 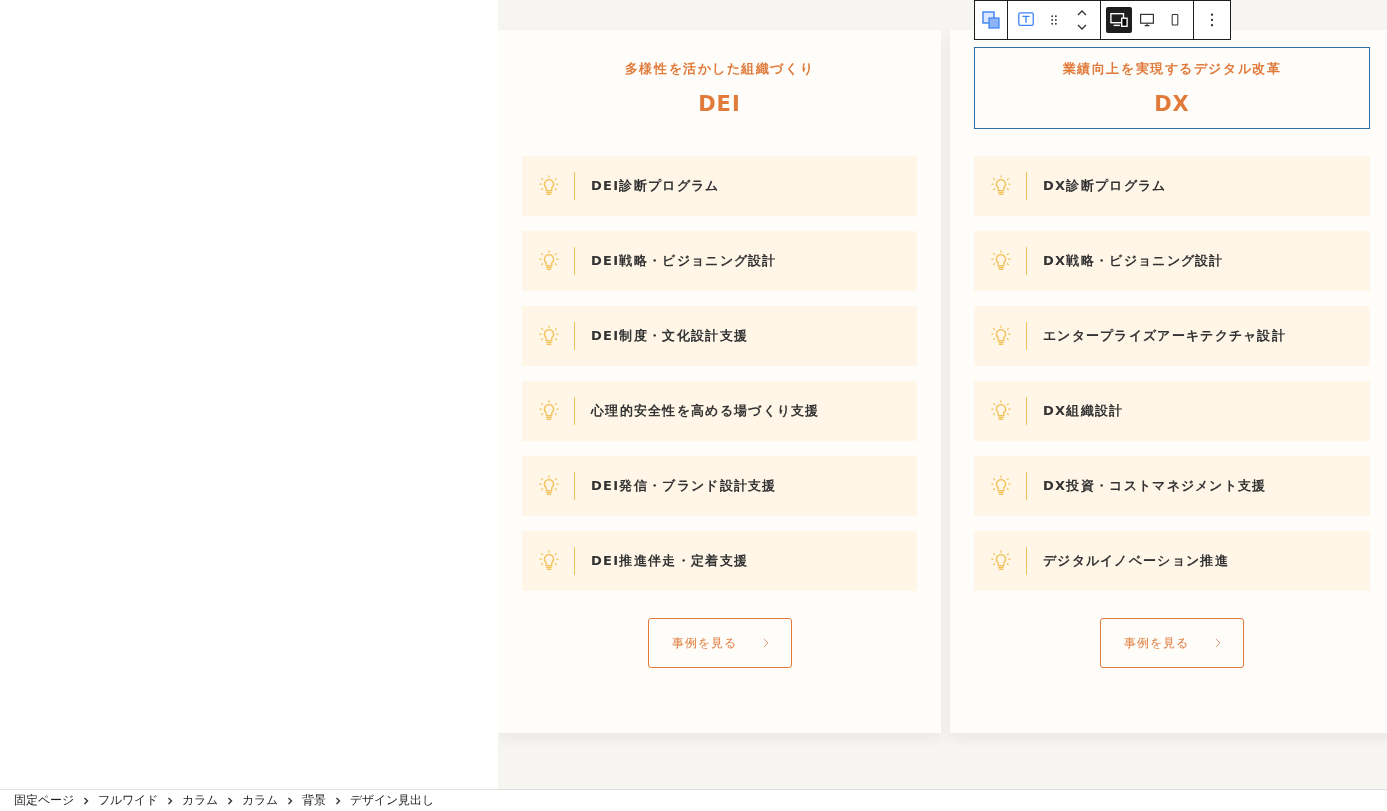 I want to click on breadcrumb-link: フルワイド, so click(x=128, y=800).